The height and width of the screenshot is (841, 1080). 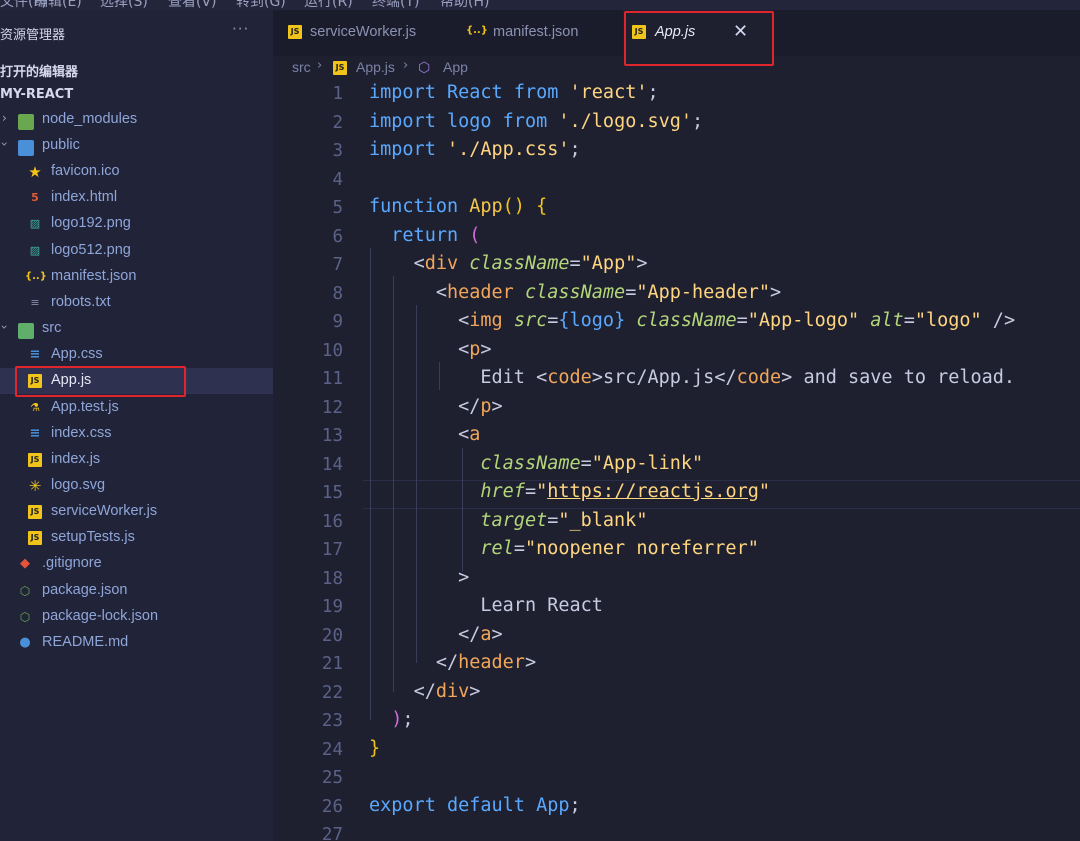 I want to click on code-line-18: >, so click(x=464, y=577).